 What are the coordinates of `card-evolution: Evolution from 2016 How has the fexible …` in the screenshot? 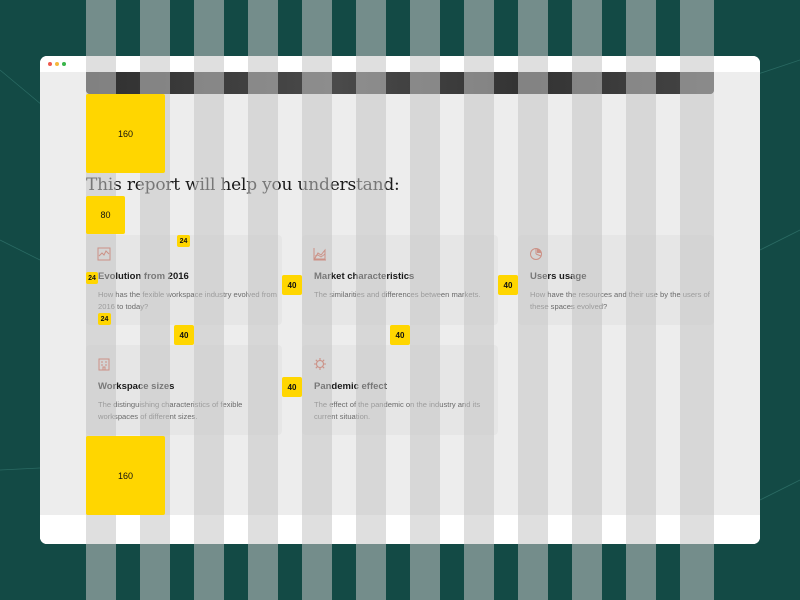 It's located at (184, 280).